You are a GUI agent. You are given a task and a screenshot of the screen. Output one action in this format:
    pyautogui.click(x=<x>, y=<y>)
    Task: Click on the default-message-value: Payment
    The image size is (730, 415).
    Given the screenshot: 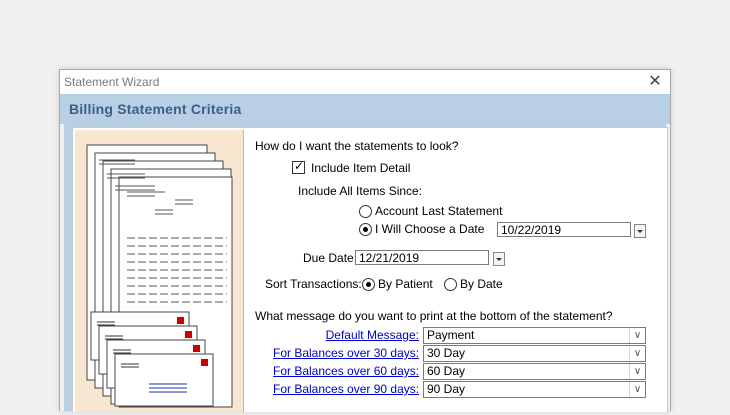 What is the action you would take?
    pyautogui.click(x=451, y=335)
    